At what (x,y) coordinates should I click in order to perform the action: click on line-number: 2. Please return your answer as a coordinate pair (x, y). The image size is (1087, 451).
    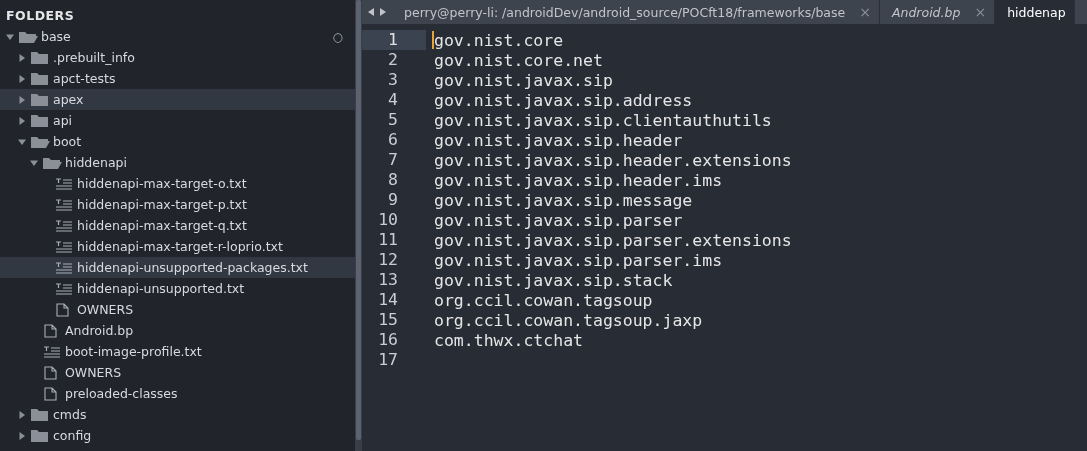
    Looking at the image, I should click on (393, 60).